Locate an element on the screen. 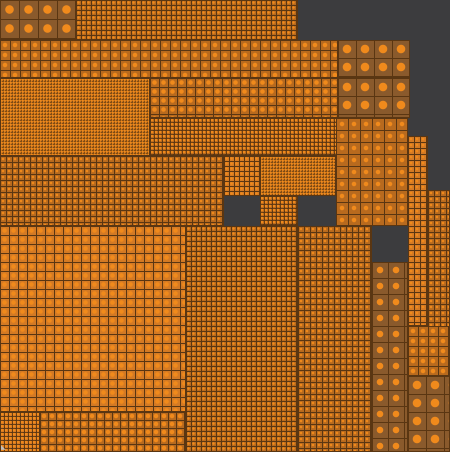  resize-grip-icon: ◣ is located at coordinates (4, 448).